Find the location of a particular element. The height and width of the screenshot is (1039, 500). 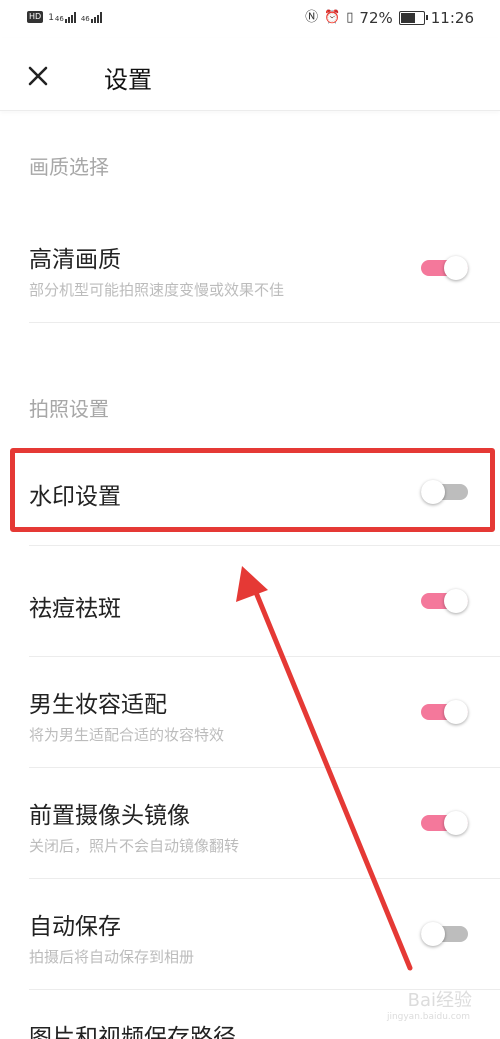

annotation-arrow is located at coordinates (324, 768).